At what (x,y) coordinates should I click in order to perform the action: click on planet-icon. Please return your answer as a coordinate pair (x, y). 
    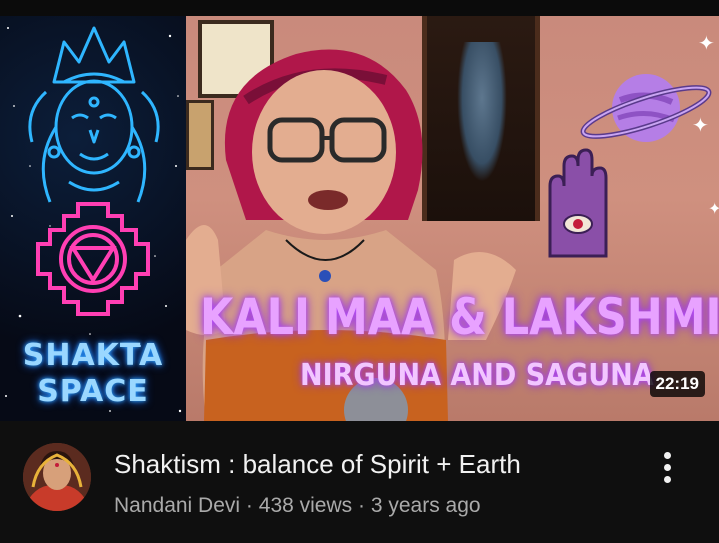
    Looking at the image, I should click on (646, 108).